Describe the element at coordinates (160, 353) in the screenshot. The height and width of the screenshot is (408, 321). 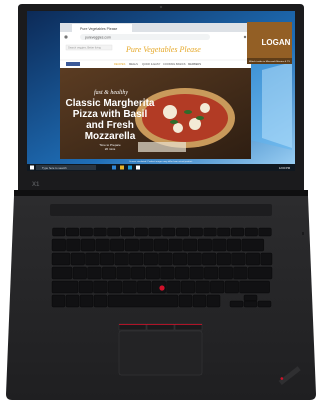
I see `trackpad` at that location.